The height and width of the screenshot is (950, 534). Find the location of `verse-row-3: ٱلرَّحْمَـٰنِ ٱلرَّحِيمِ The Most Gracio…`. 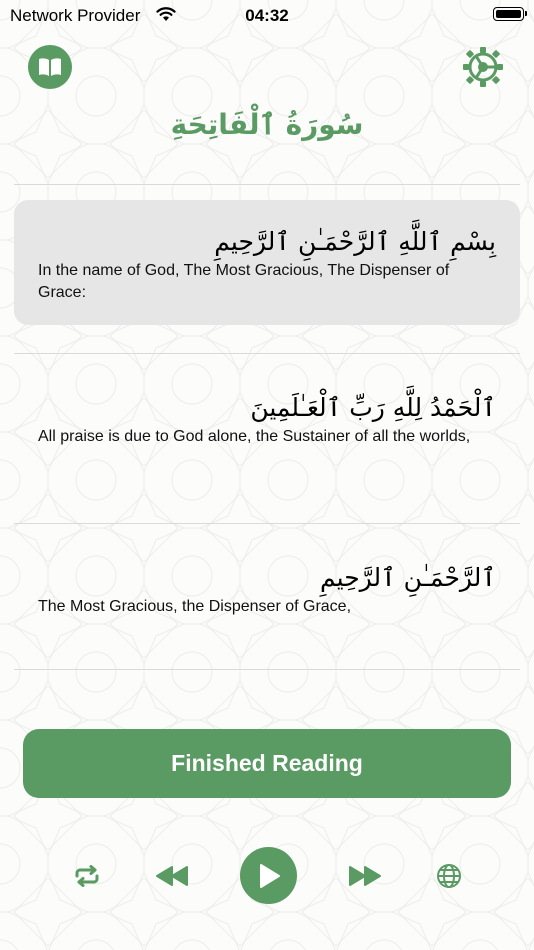

verse-row-3: ٱلرَّحْمَـٰنِ ٱلرَّحِيمِ The Most Gracio… is located at coordinates (267, 600).